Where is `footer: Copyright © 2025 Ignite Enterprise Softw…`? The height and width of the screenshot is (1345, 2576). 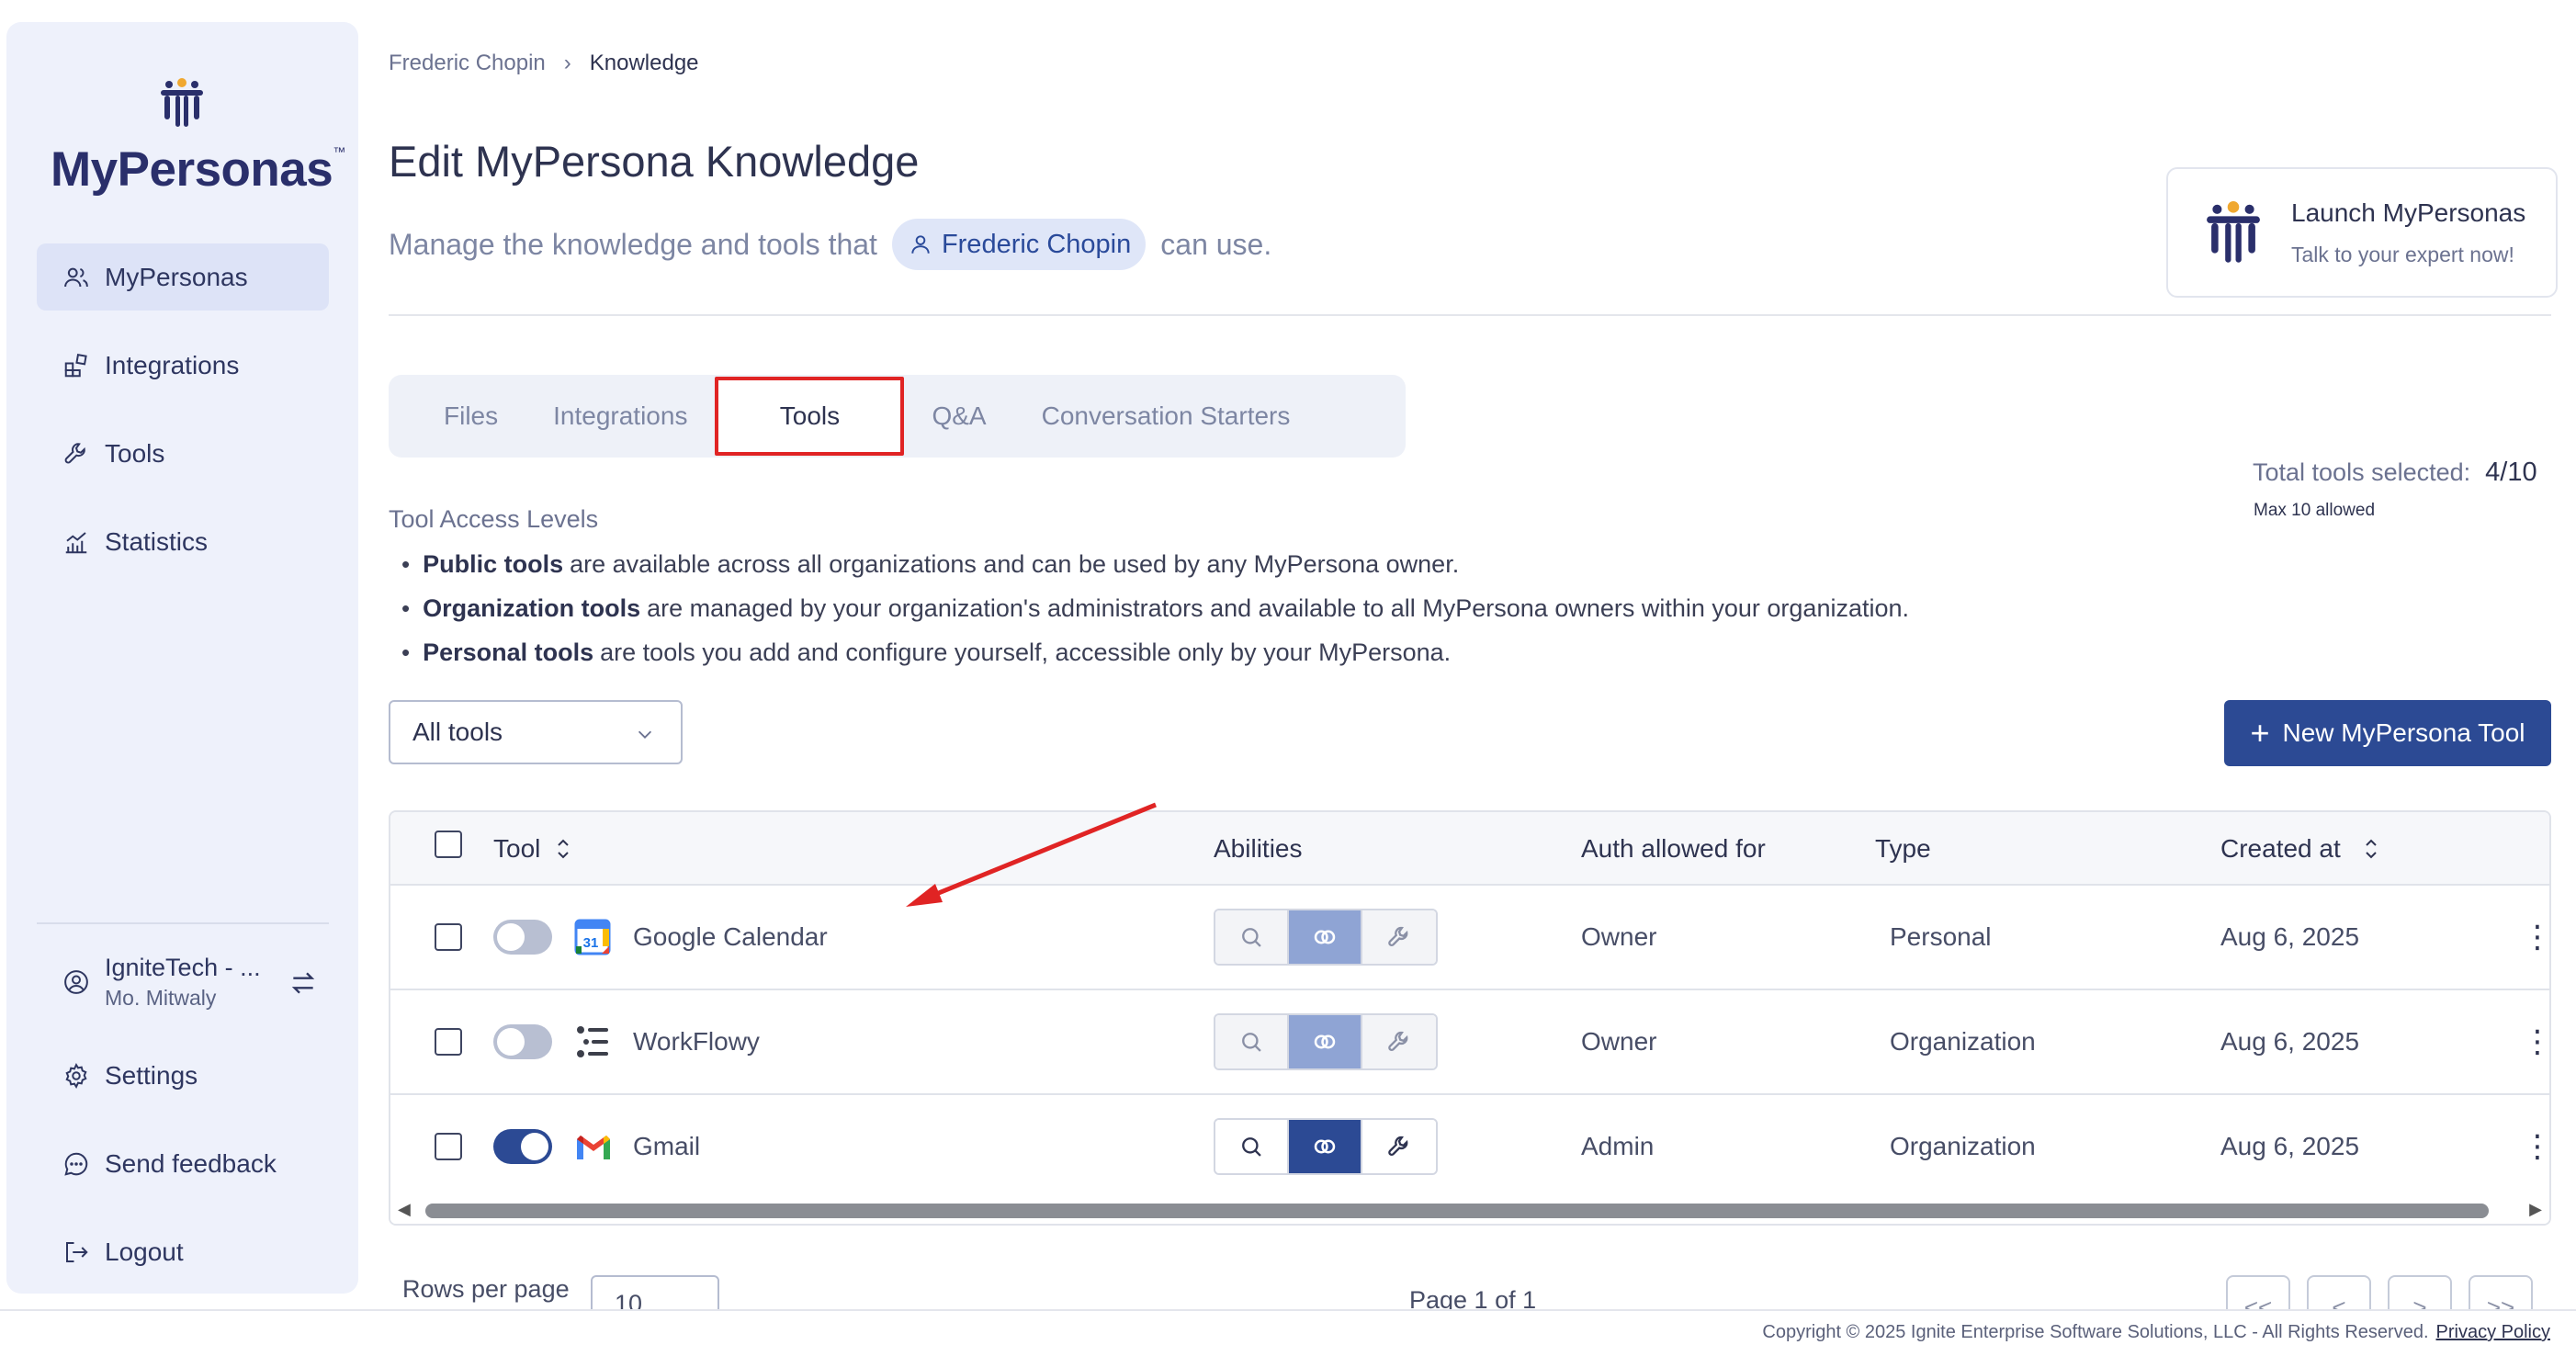 footer: Copyright © 2025 Ignite Enterprise Softw… is located at coordinates (1288, 1327).